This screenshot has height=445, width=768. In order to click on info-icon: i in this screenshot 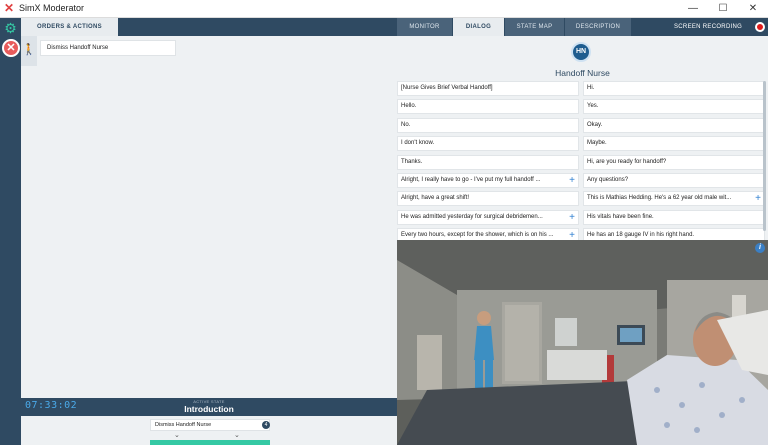, I will do `click(760, 248)`.